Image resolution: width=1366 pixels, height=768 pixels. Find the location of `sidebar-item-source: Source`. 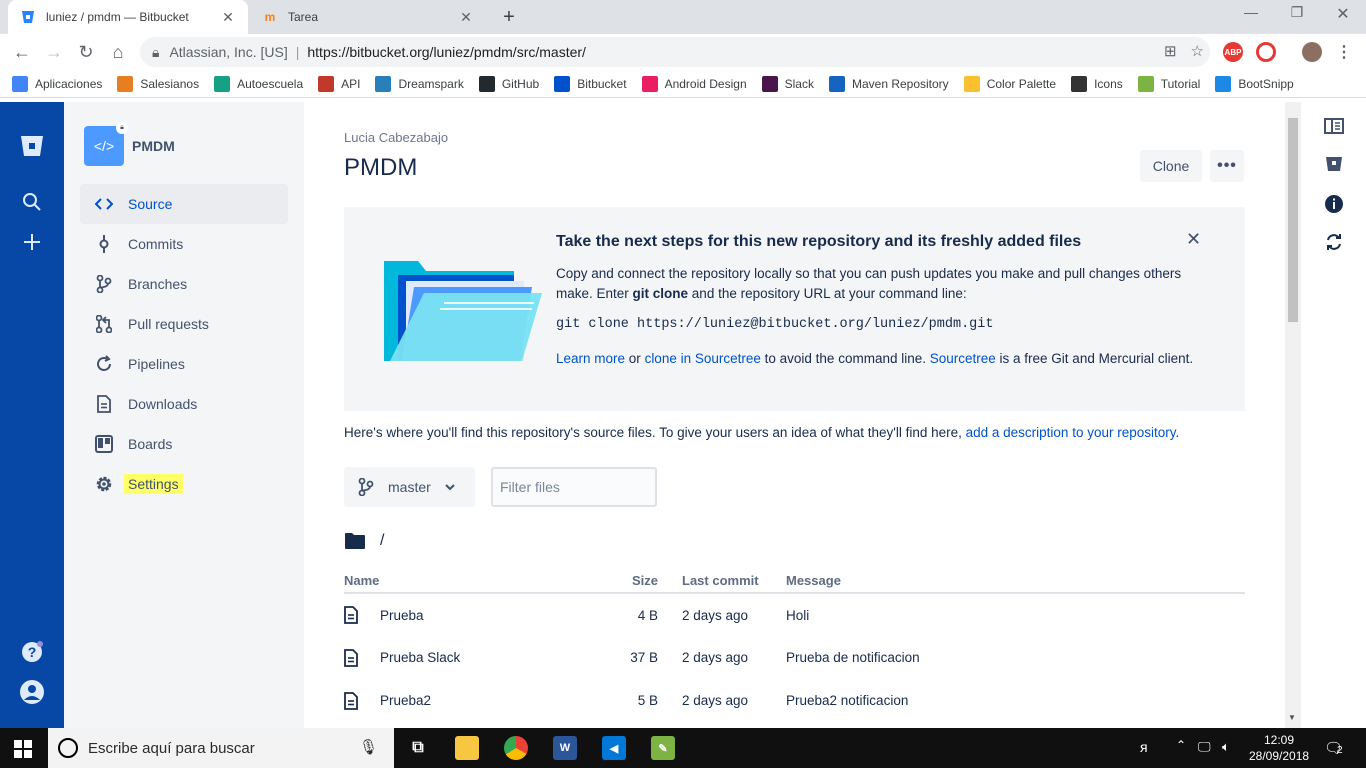

sidebar-item-source: Source is located at coordinates (184, 204).